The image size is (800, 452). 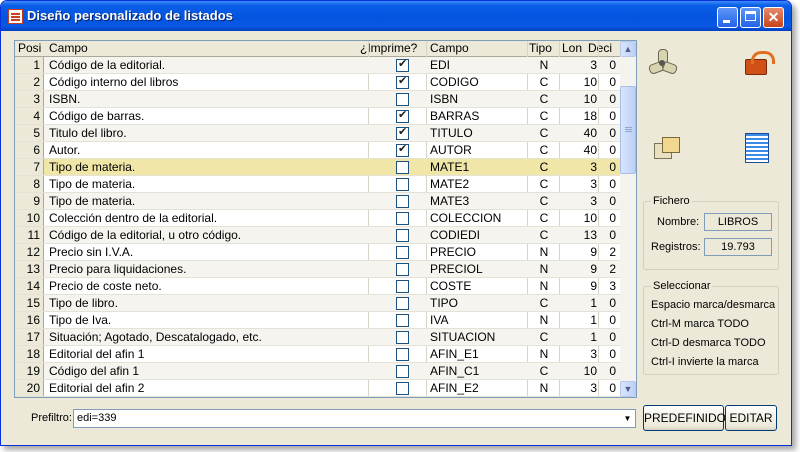 What do you see at coordinates (317, 269) in the screenshot?
I see `table-row: 13 Precio para liquidaciones. PRECIOL N 9 2` at bounding box center [317, 269].